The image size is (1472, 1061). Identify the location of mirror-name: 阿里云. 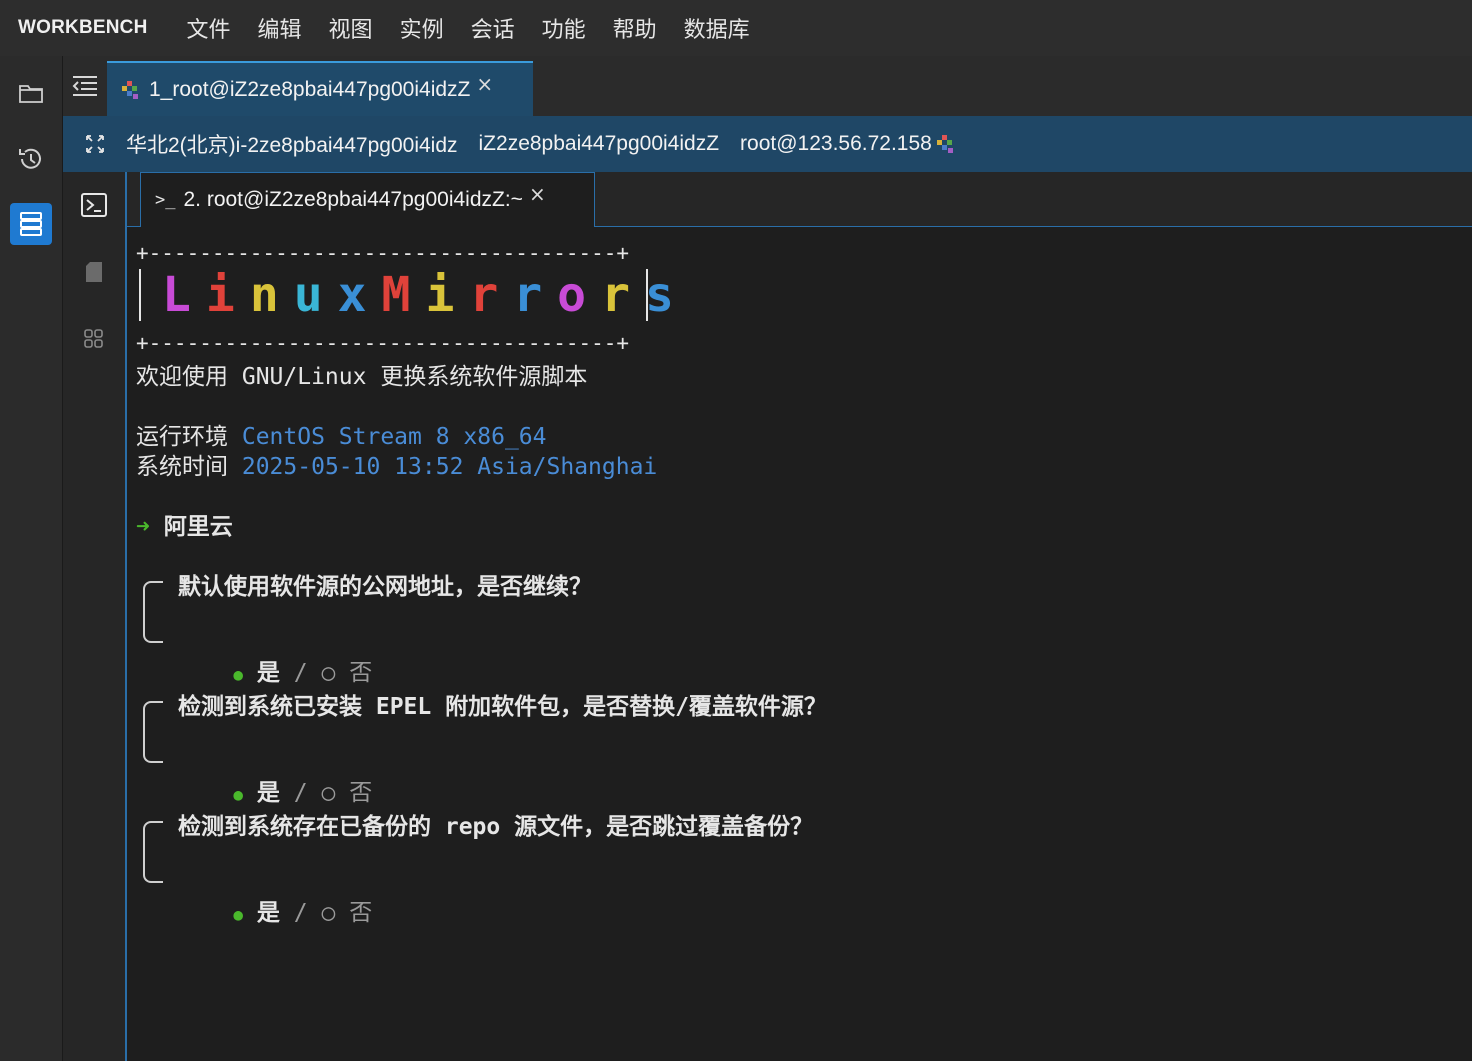
(198, 527).